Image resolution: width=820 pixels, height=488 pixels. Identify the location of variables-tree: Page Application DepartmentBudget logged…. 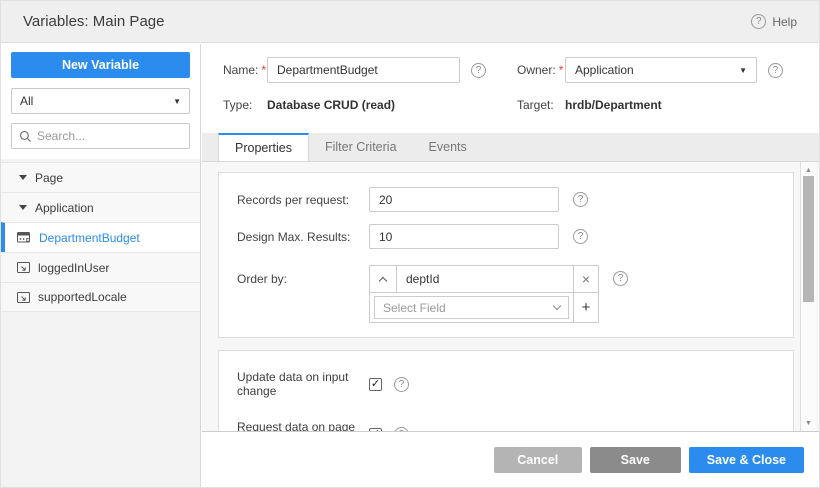
(100, 237).